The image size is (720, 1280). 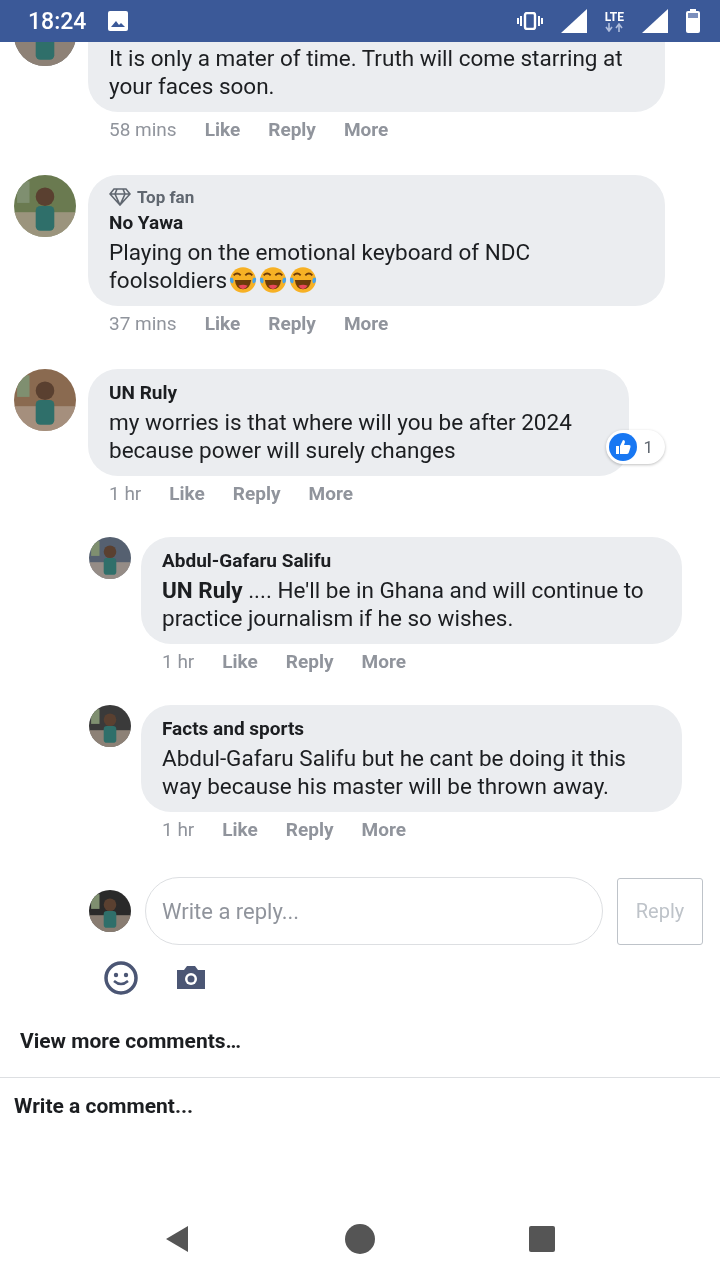 What do you see at coordinates (360, 1239) in the screenshot?
I see `home-icon` at bounding box center [360, 1239].